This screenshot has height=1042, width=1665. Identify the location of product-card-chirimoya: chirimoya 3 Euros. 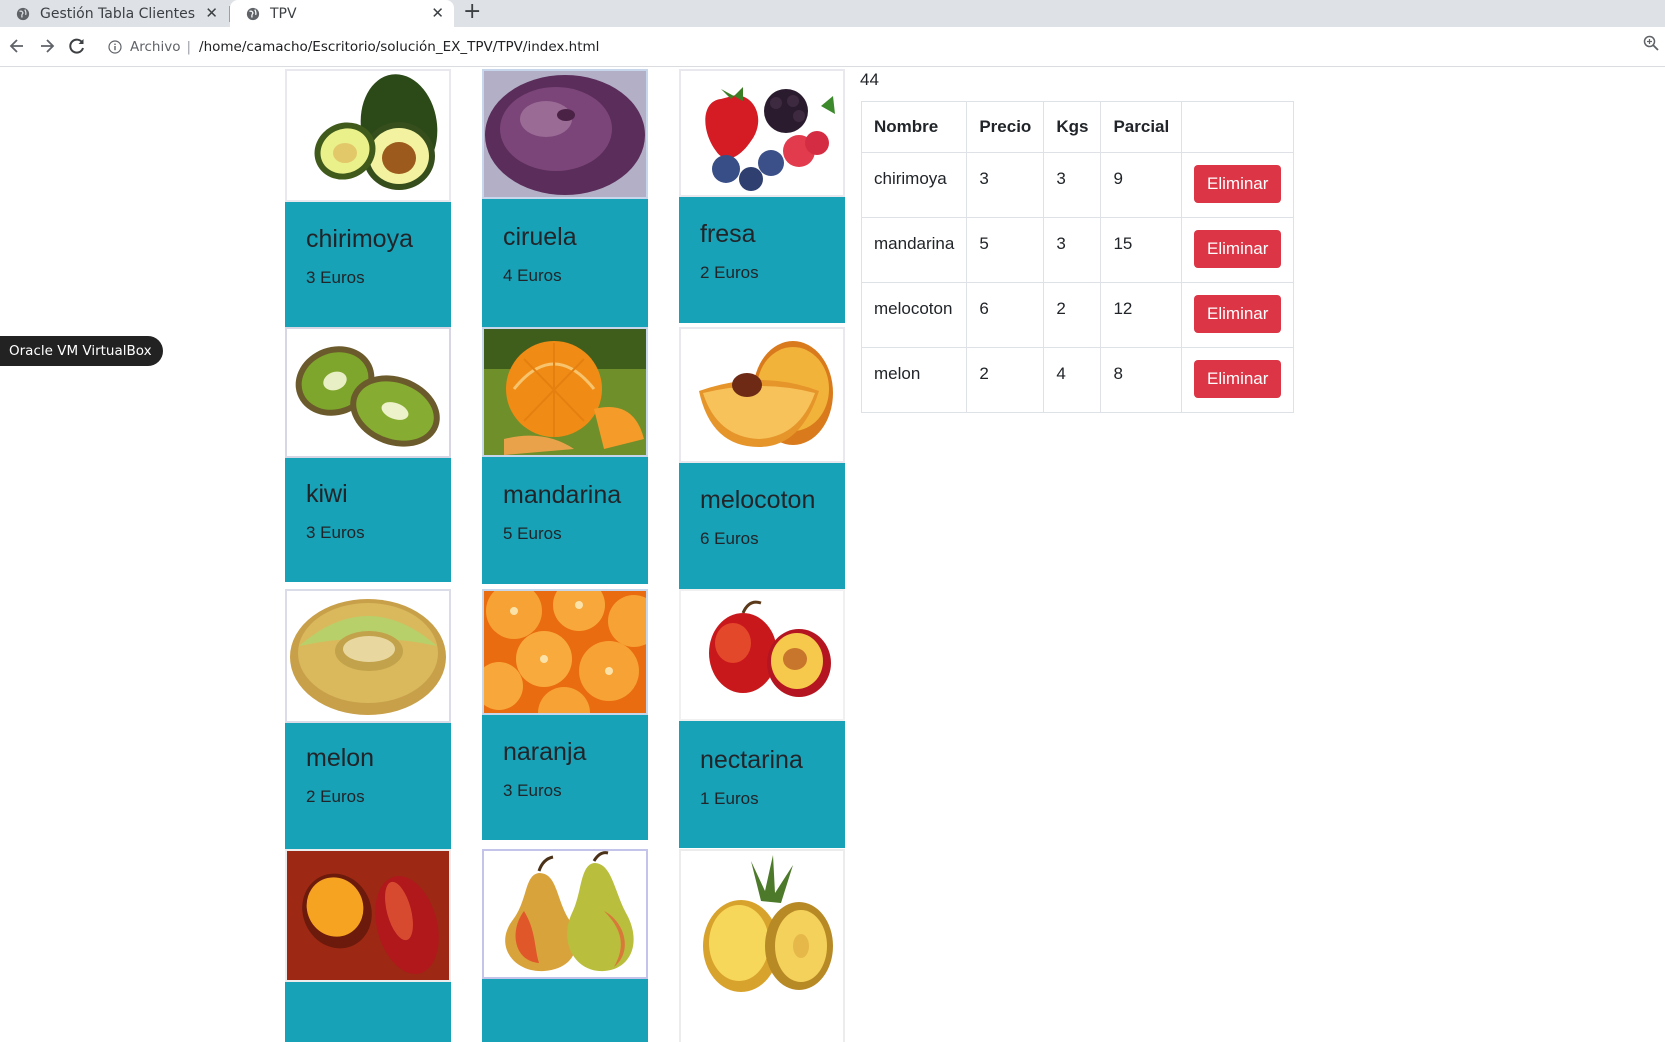
(368, 198).